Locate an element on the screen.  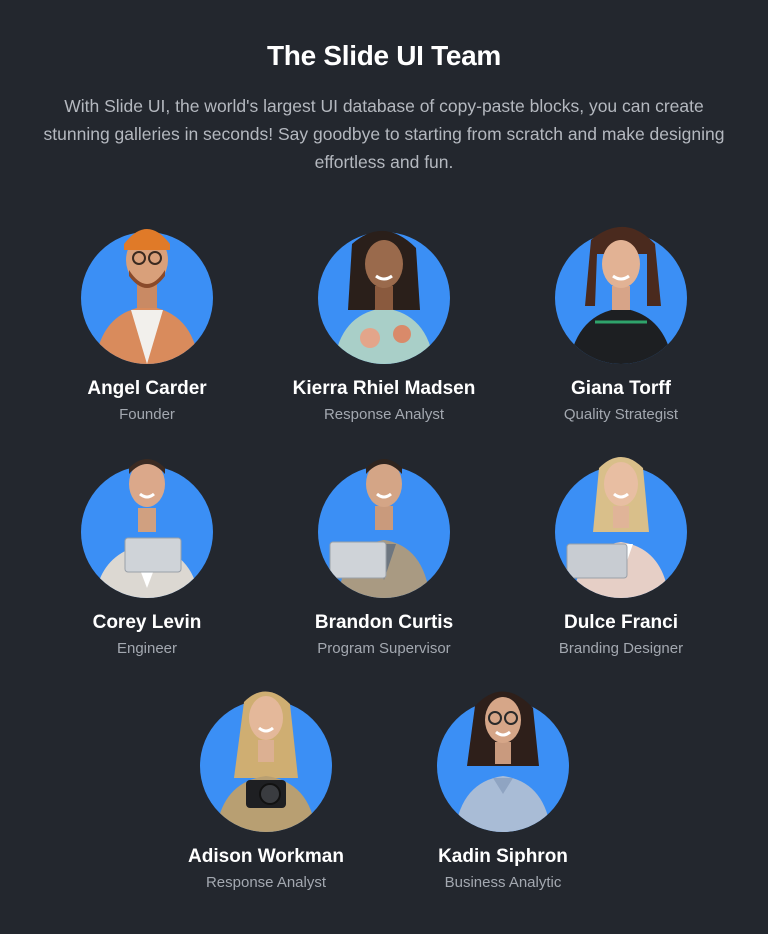
team-member-card: Corey Levin Engineer is located at coordinates (147, 552).